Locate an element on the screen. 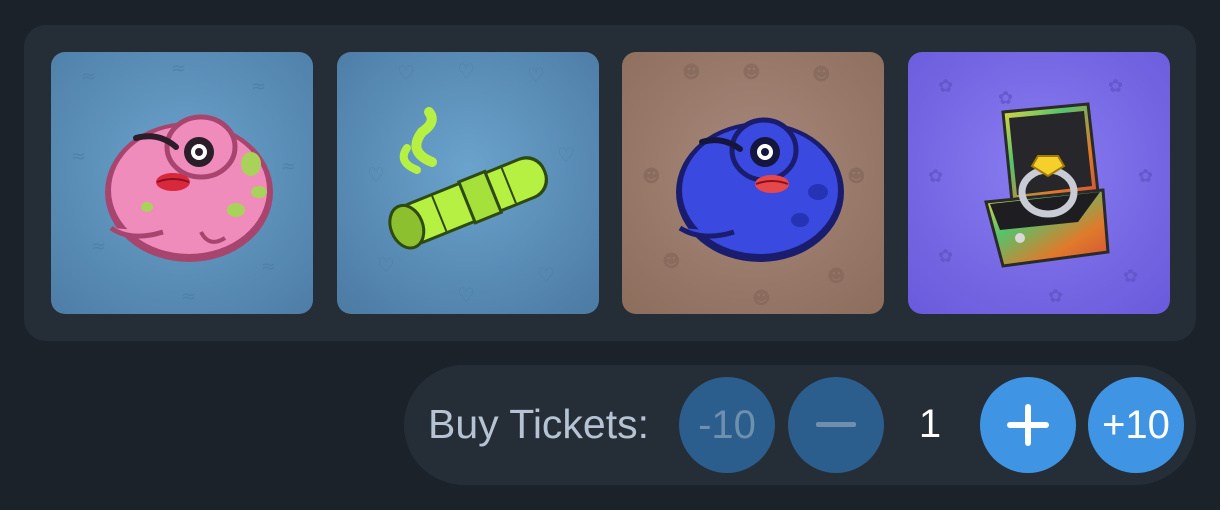 The width and height of the screenshot is (1220, 510). plus-icon is located at coordinates (1028, 425).